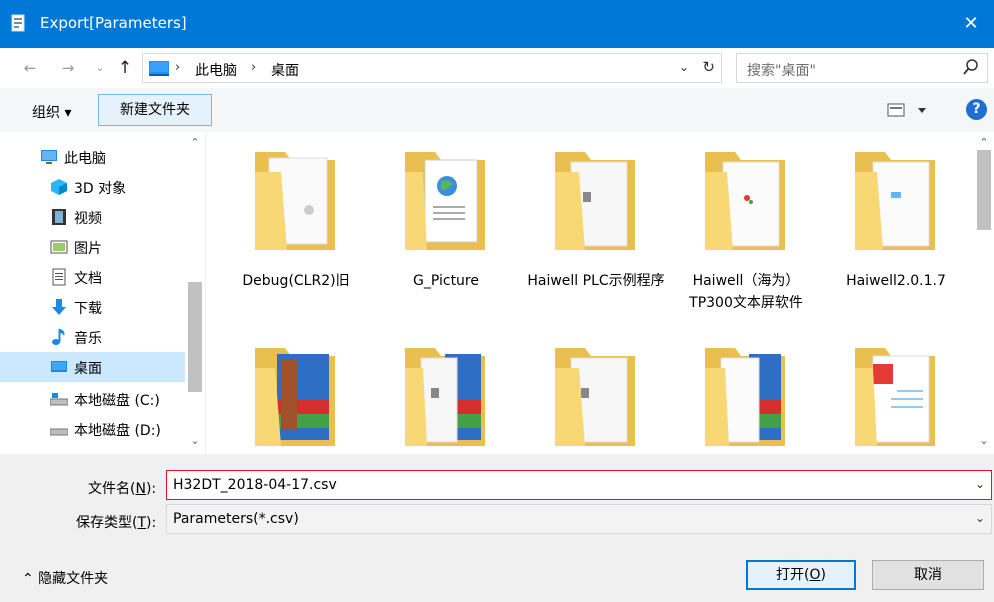 The image size is (994, 602). What do you see at coordinates (88, 249) in the screenshot?
I see `sidebar-item-label: 图片` at bounding box center [88, 249].